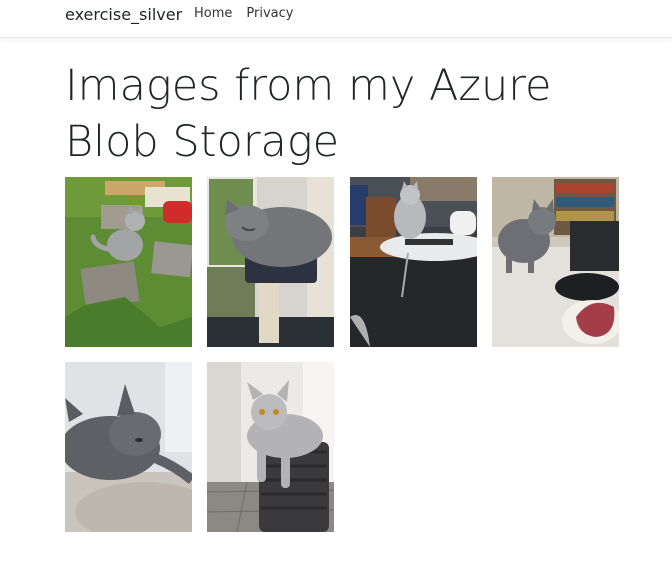 The width and height of the screenshot is (672, 584). Describe the element at coordinates (308, 114) in the screenshot. I see `page-title: Images from my Azure Blob Storage` at that location.